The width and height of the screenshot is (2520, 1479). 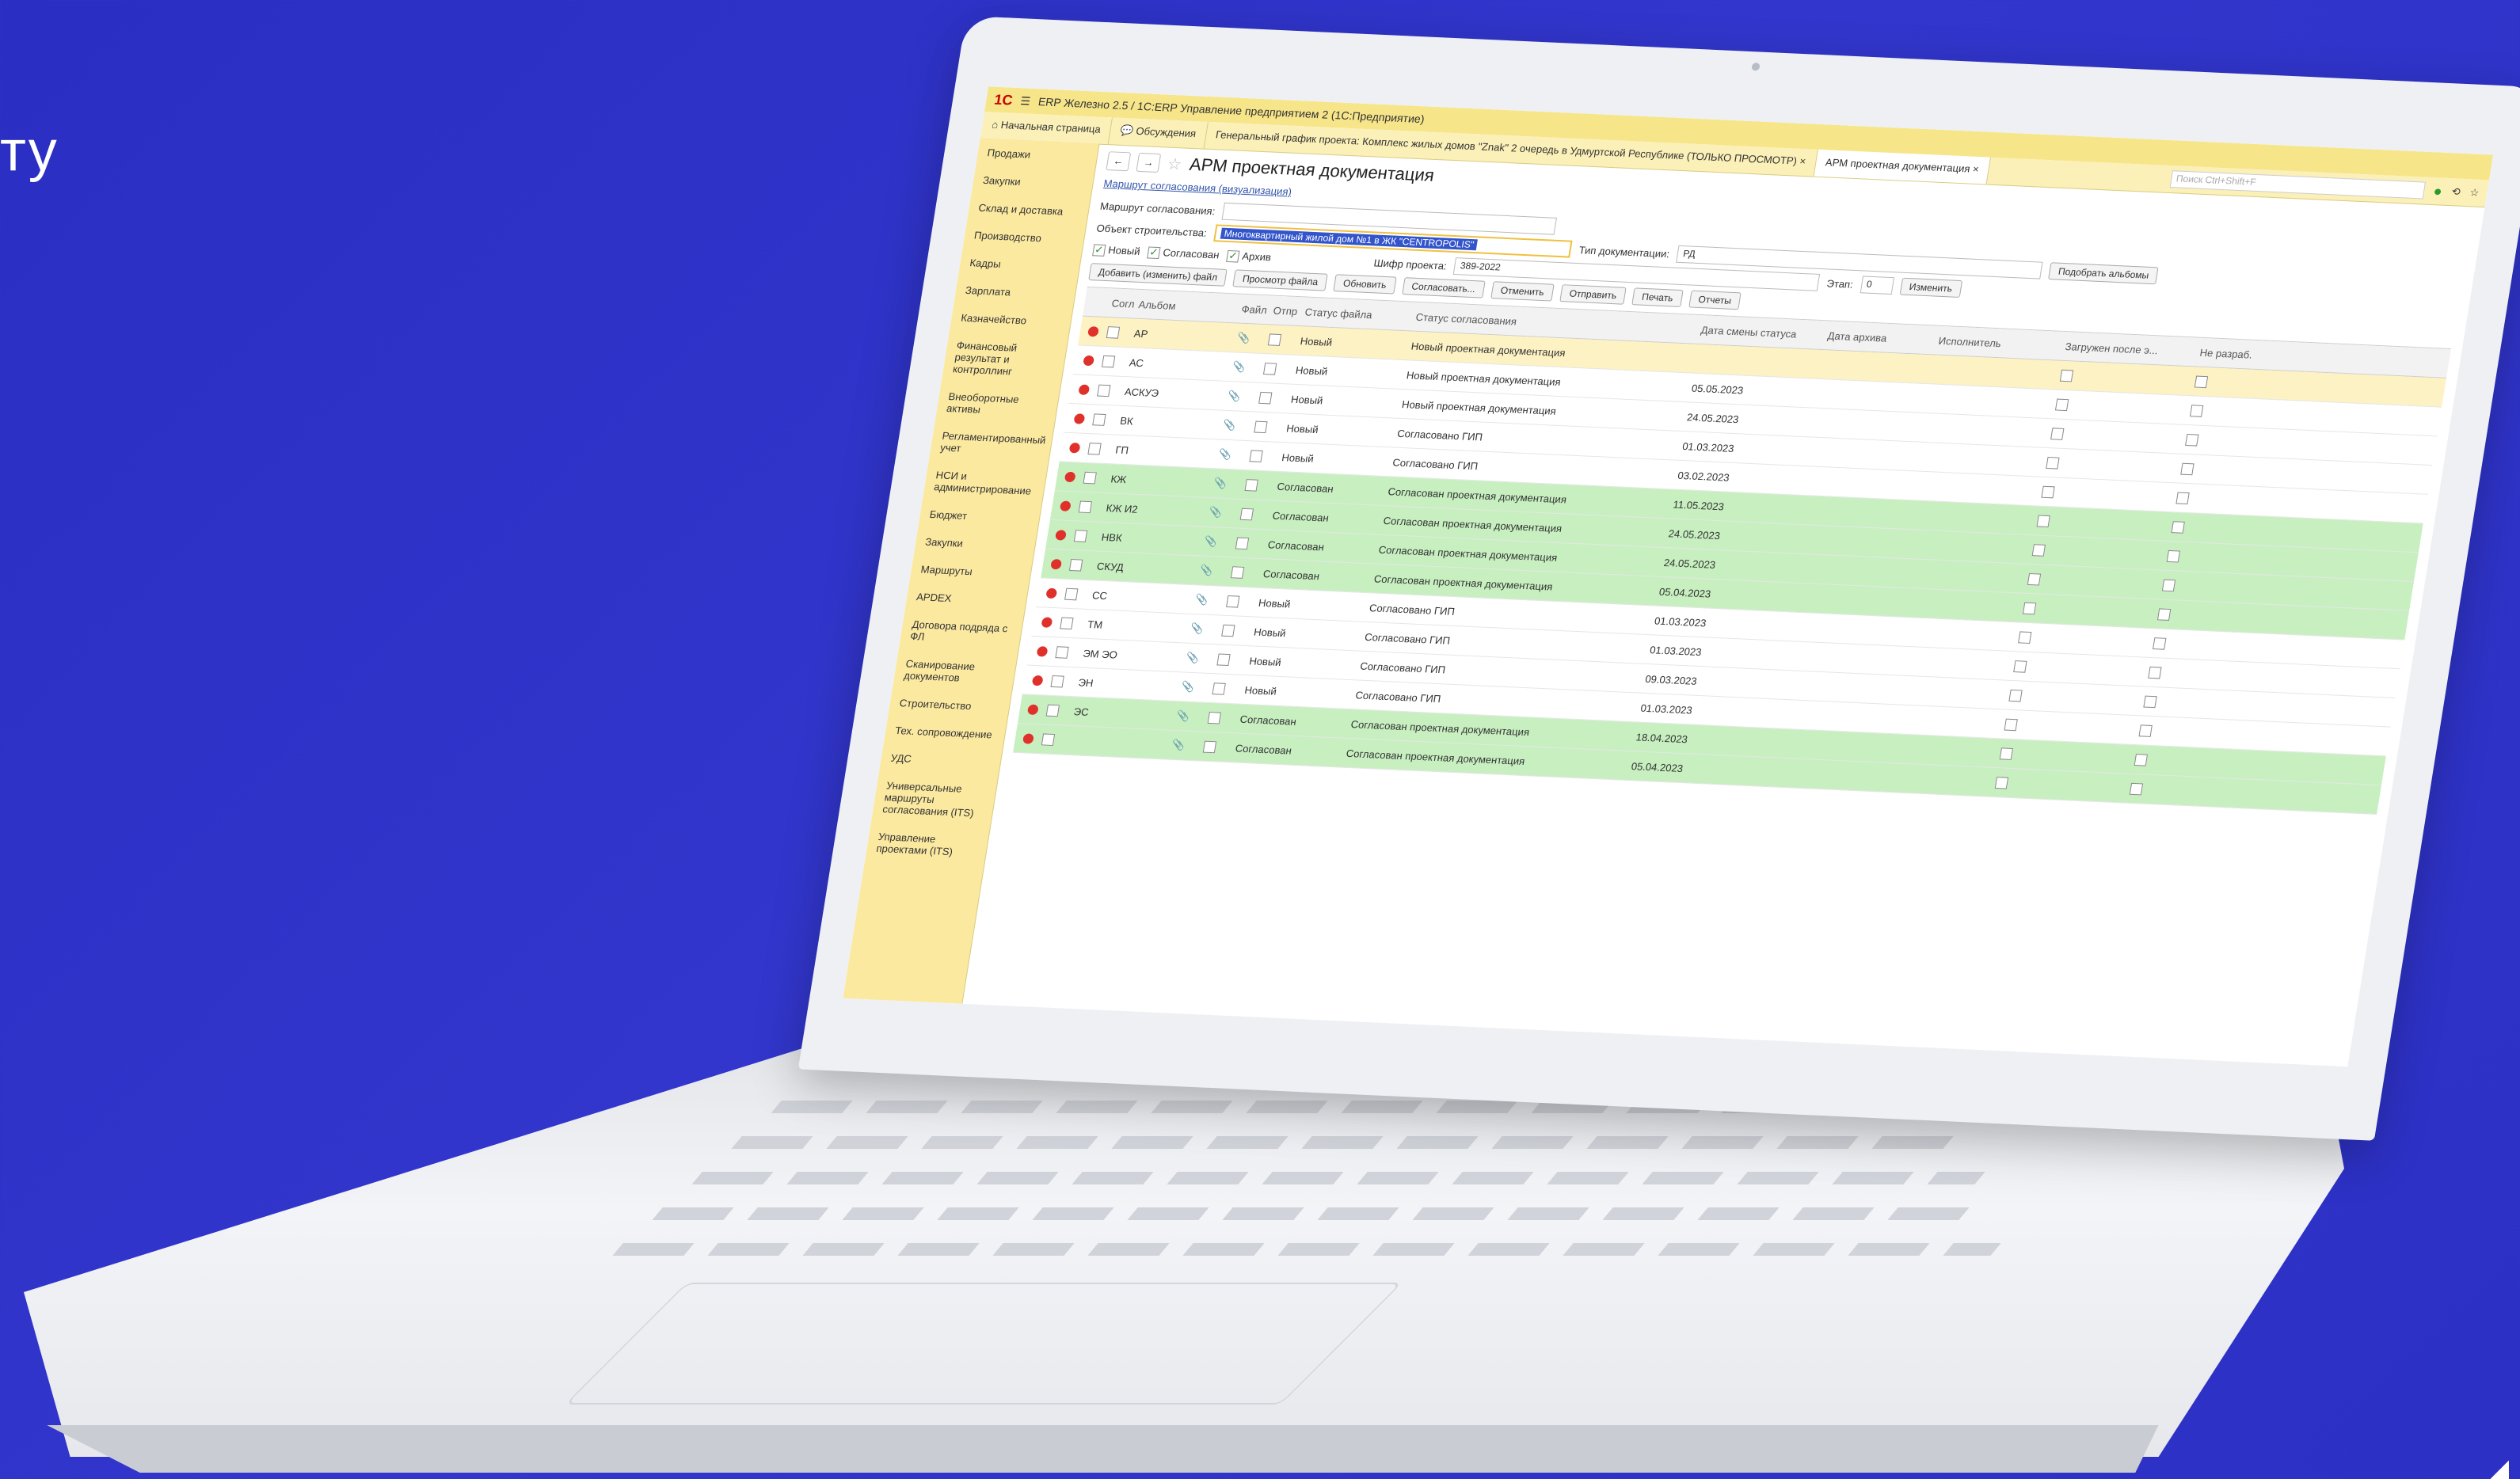 I want to click on sidebar-item: Финансовый результат и контроллинг, so click(x=1005, y=359).